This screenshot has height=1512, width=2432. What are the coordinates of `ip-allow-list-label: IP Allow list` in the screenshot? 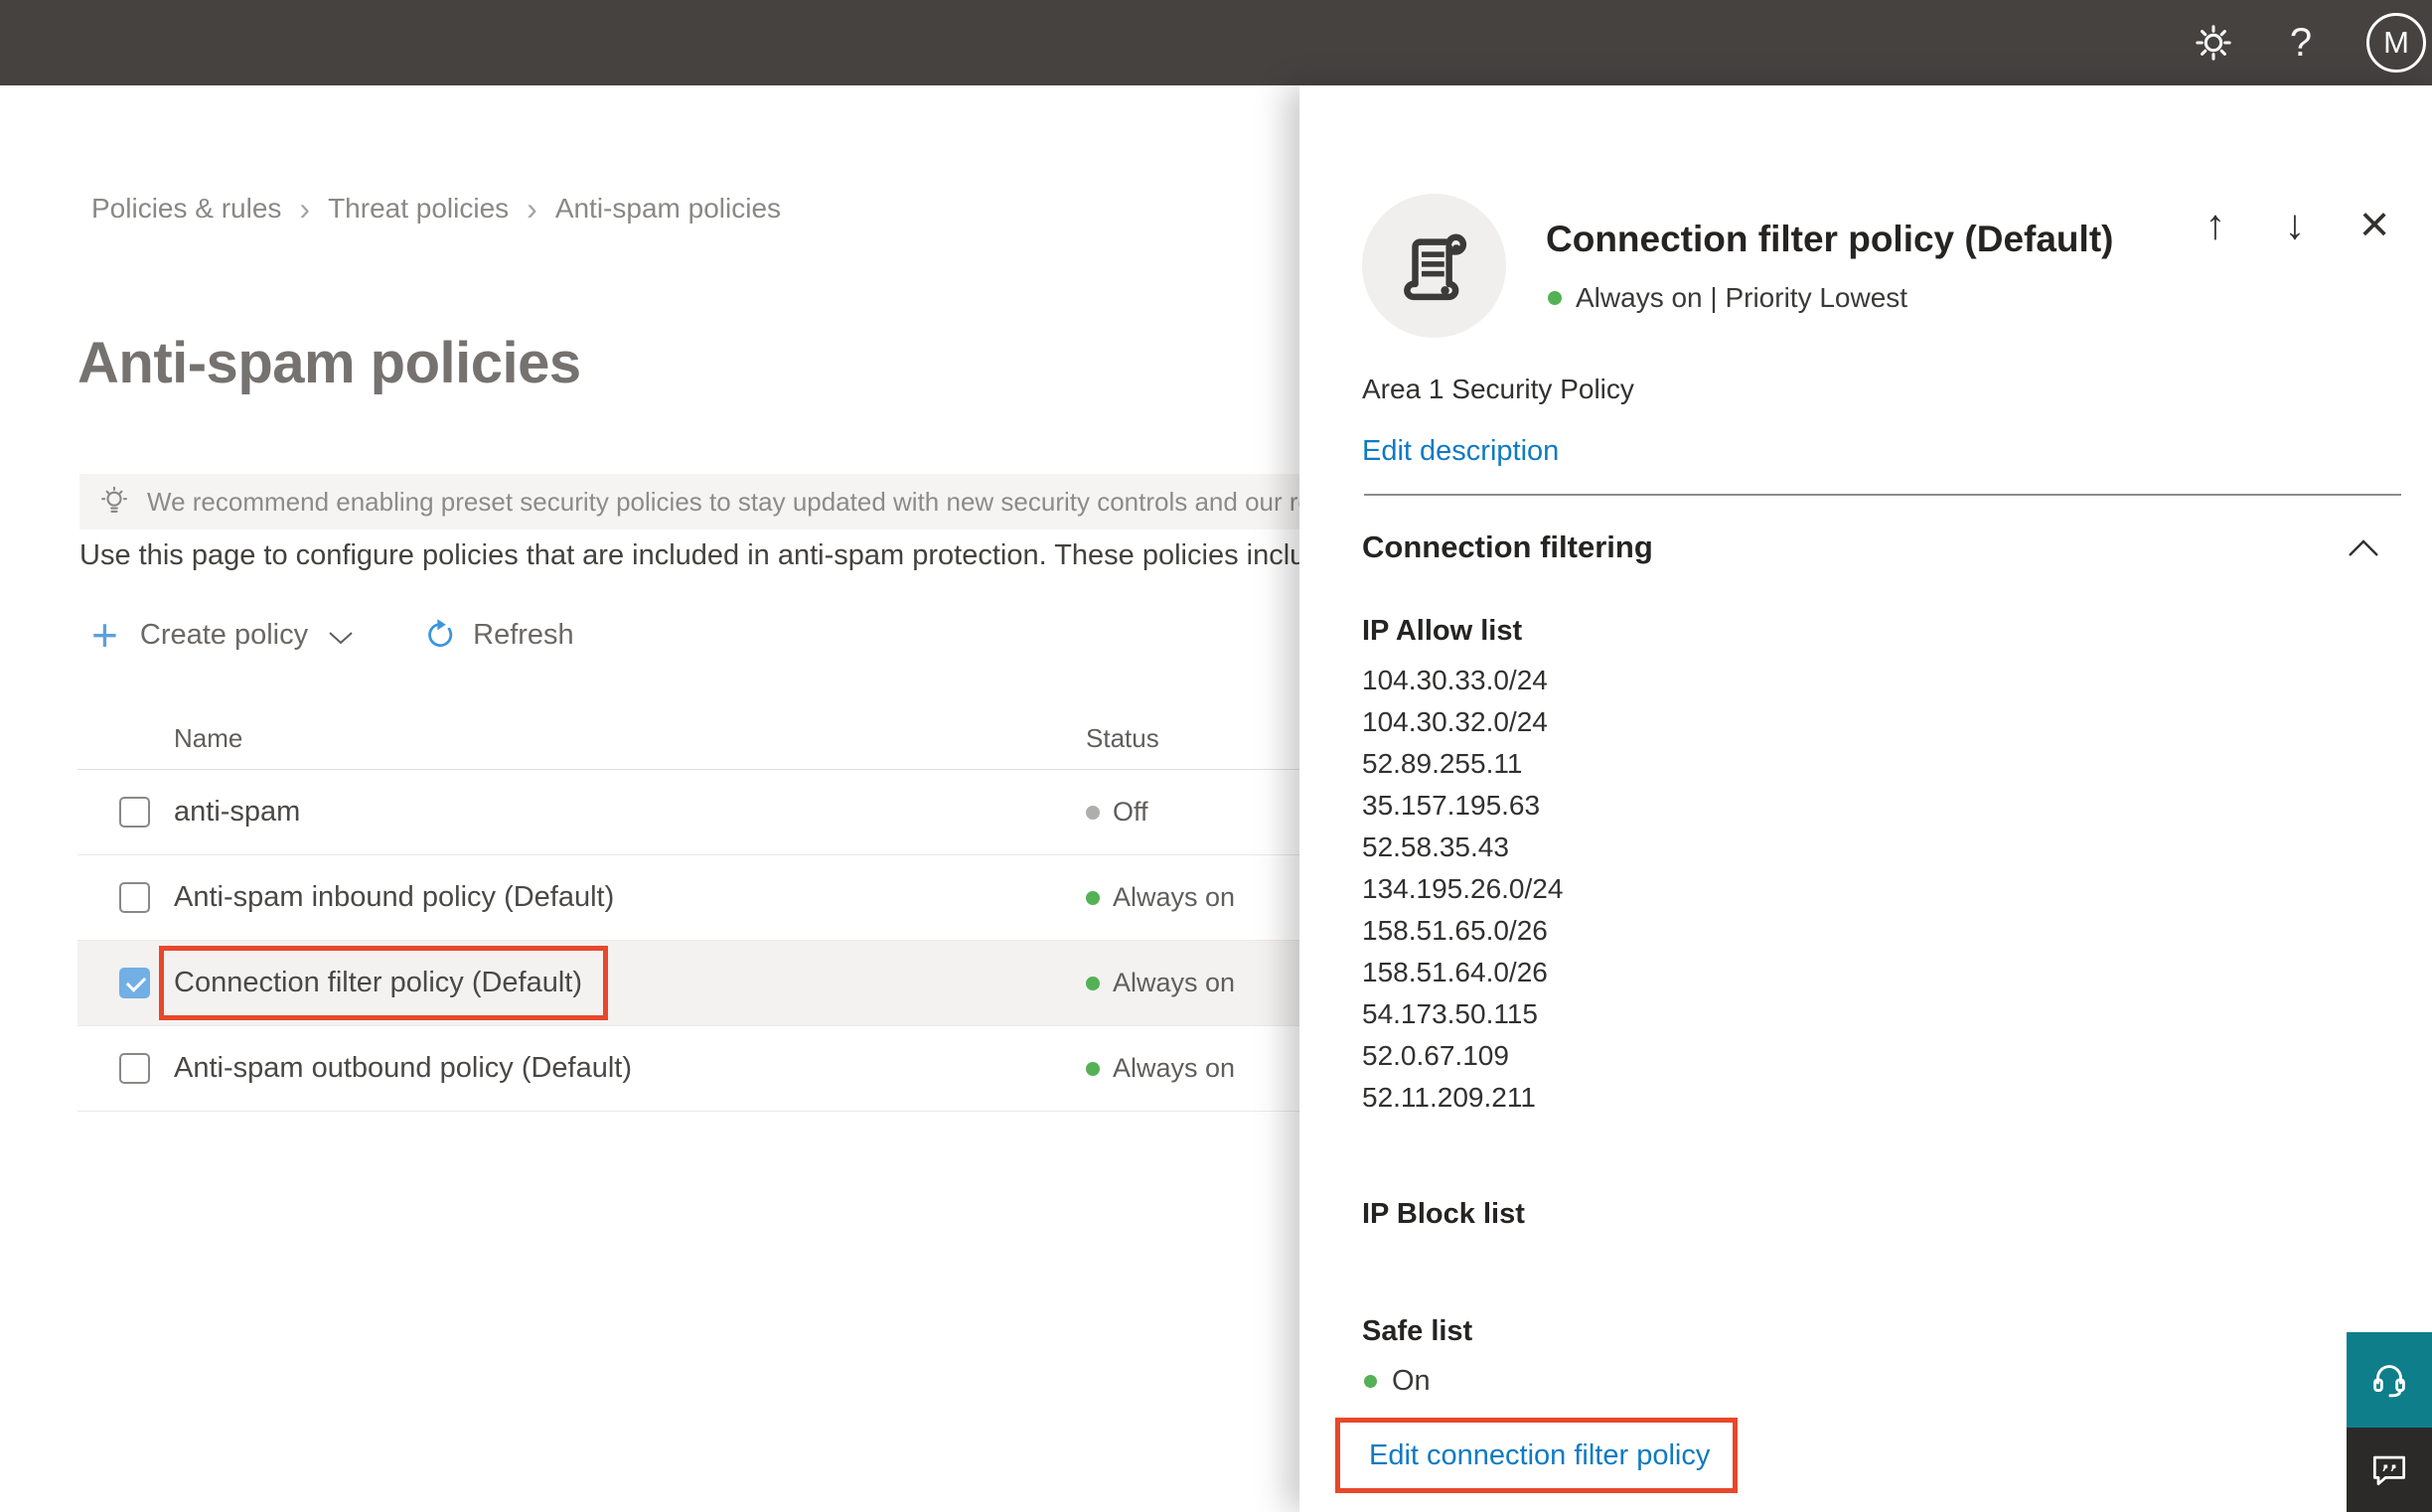 It's located at (1442, 631).